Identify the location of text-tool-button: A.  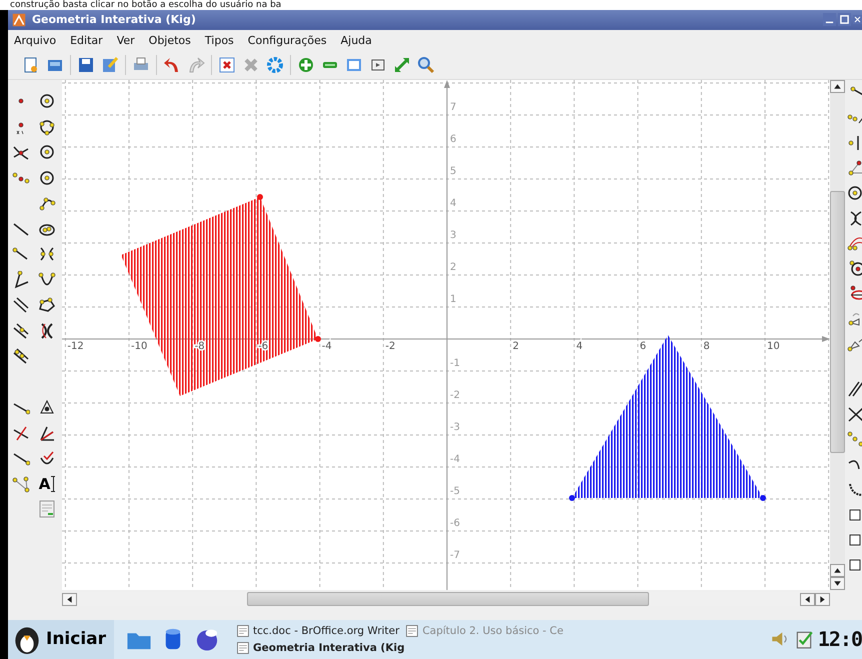
(47, 483).